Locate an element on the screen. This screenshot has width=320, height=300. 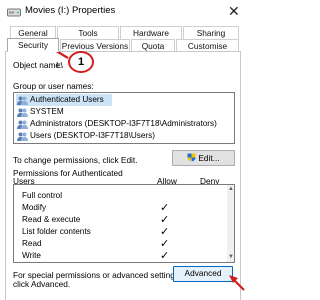
list-item-label: Authenticated Users is located at coordinates (67, 99).